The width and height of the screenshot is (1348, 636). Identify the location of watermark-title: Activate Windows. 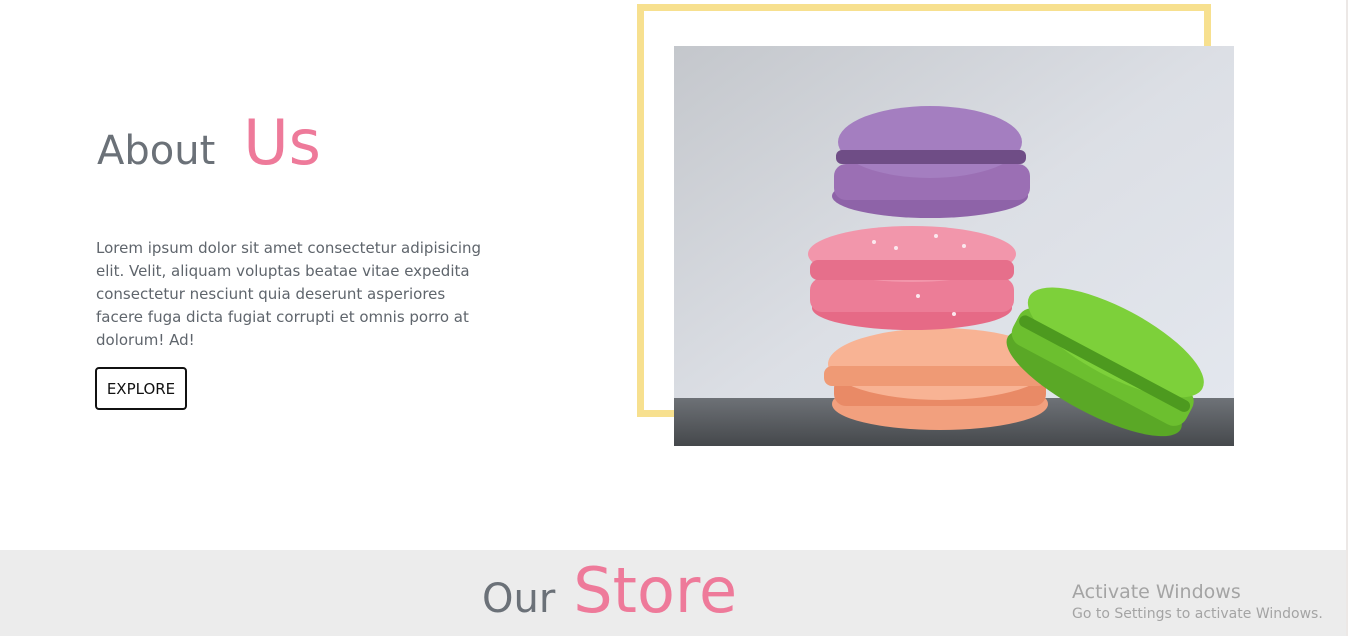
(1156, 592).